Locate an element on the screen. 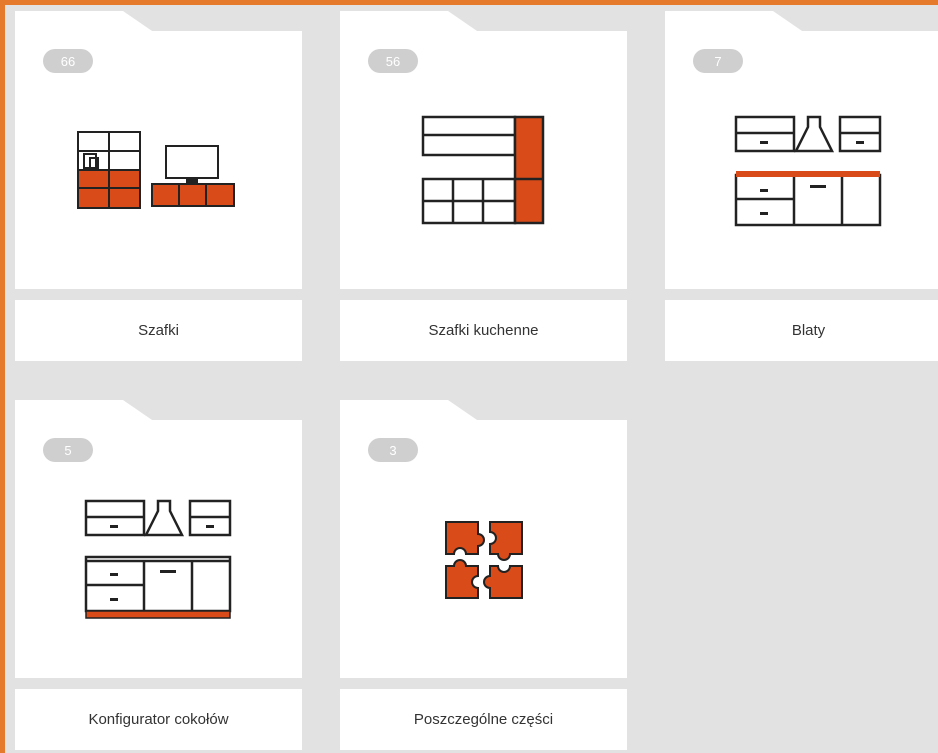 This screenshot has height=753, width=938. category-tile-blaty: 7 Blaty is located at coordinates (801, 186).